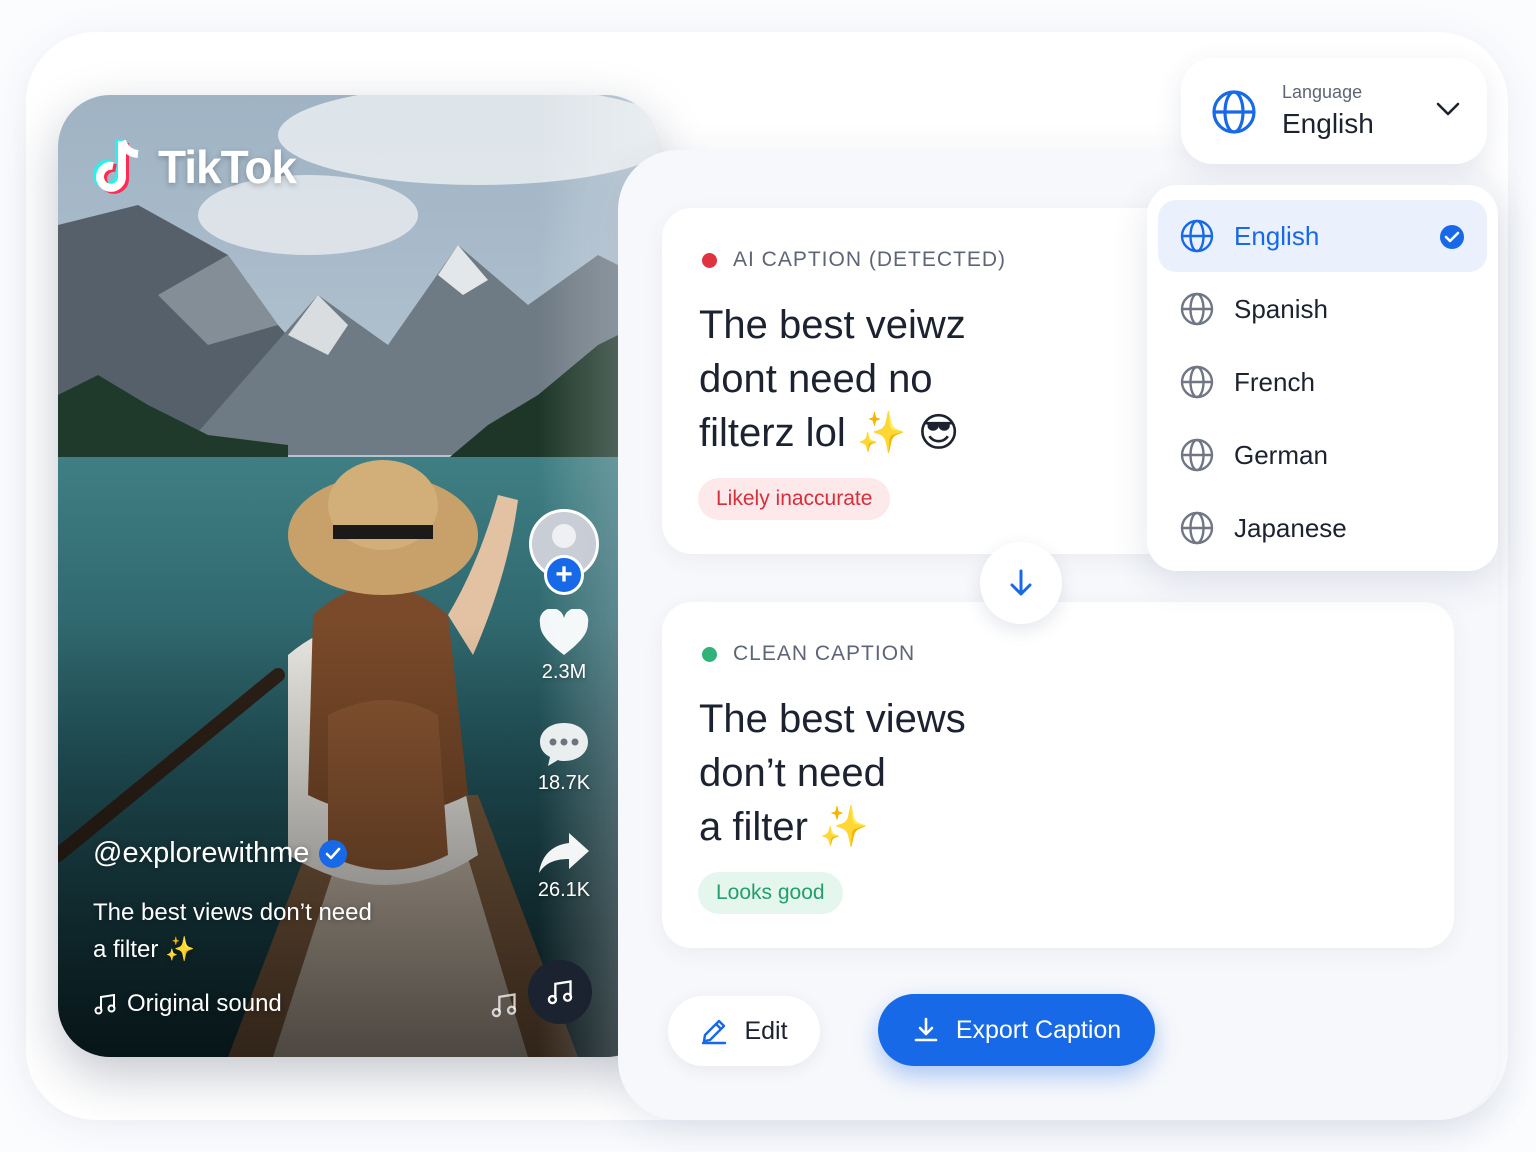  I want to click on like-count: 2.3M, so click(564, 672).